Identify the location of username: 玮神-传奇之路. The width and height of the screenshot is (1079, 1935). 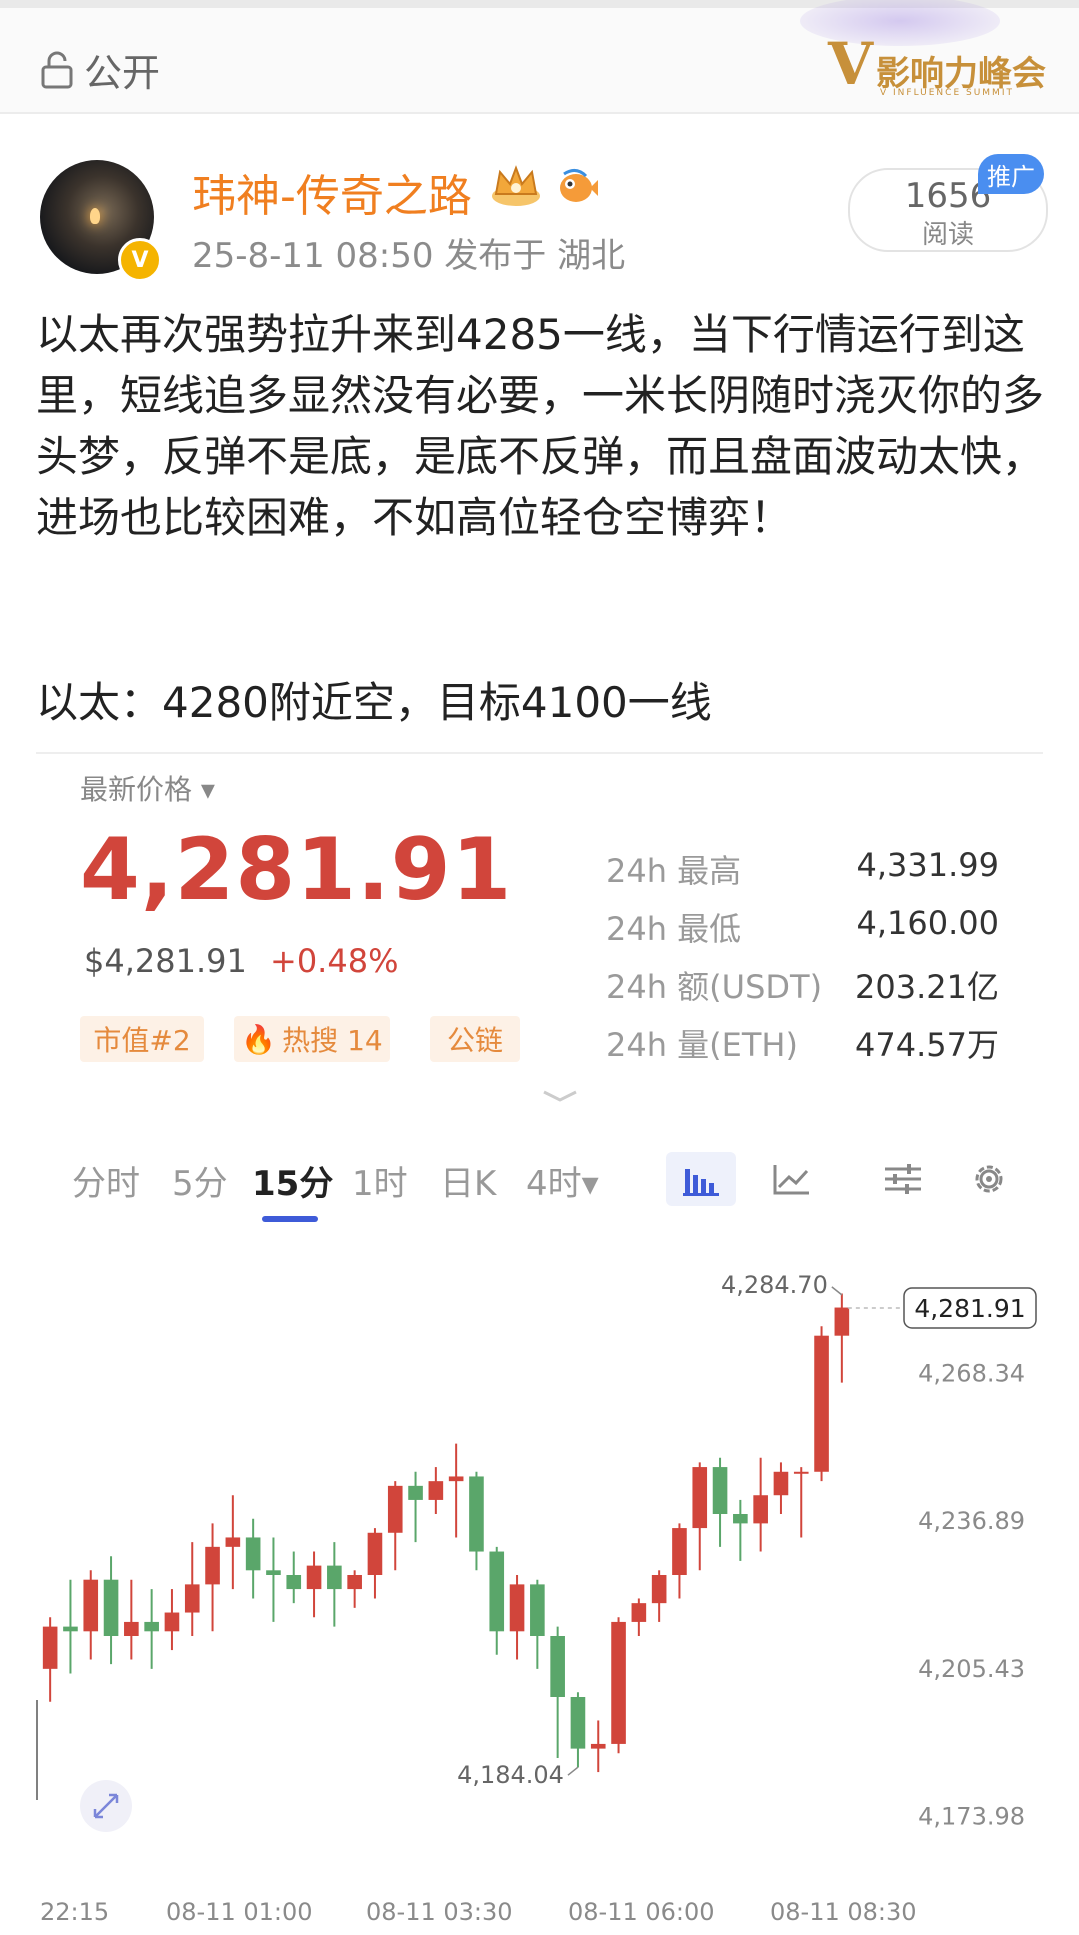
(332, 192).